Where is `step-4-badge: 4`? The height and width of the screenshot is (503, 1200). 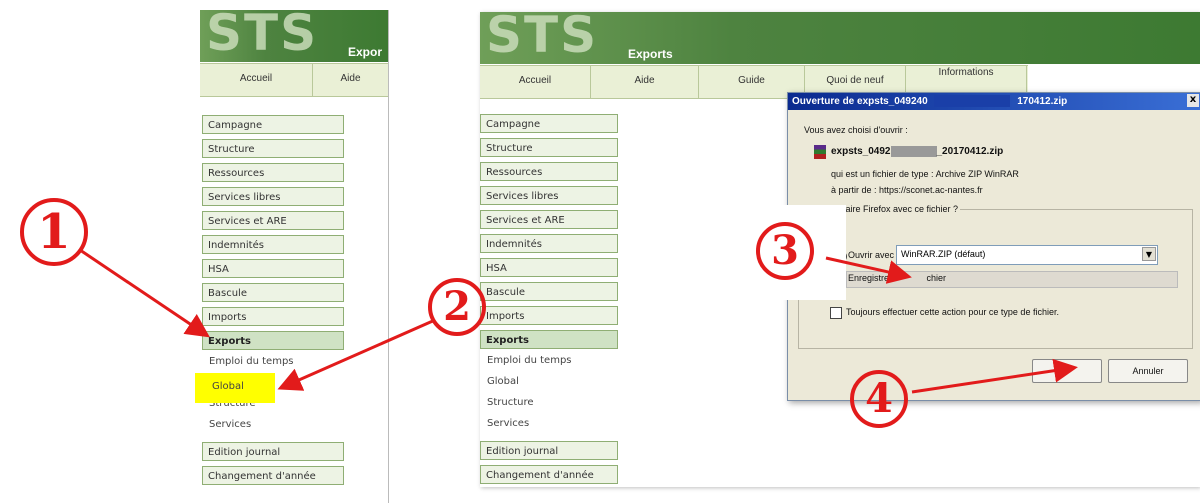 step-4-badge: 4 is located at coordinates (879, 399).